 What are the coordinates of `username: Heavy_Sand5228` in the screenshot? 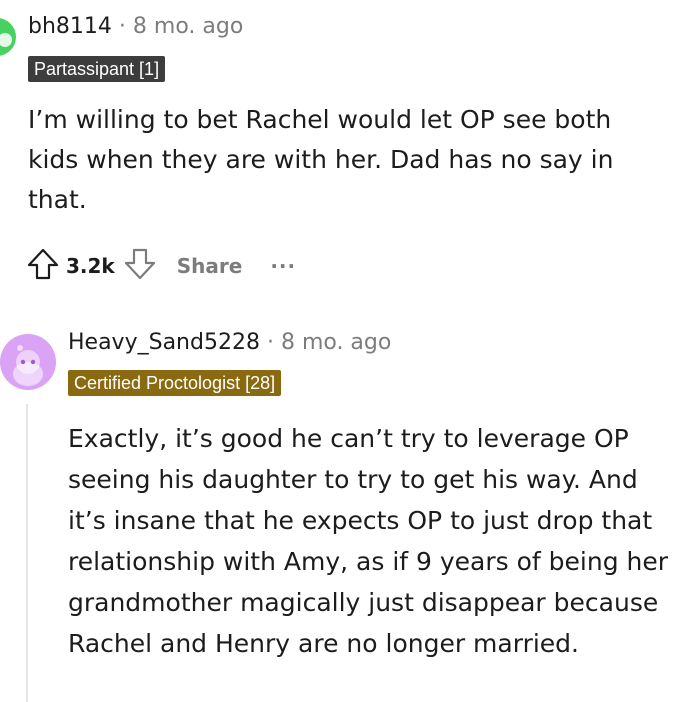 It's located at (164, 342).